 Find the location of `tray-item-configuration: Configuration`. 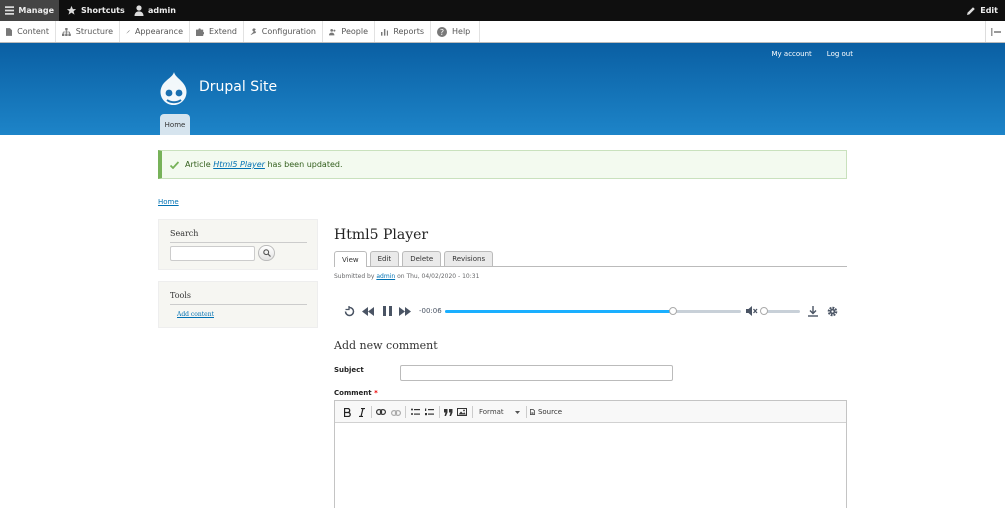

tray-item-configuration: Configuration is located at coordinates (283, 31).